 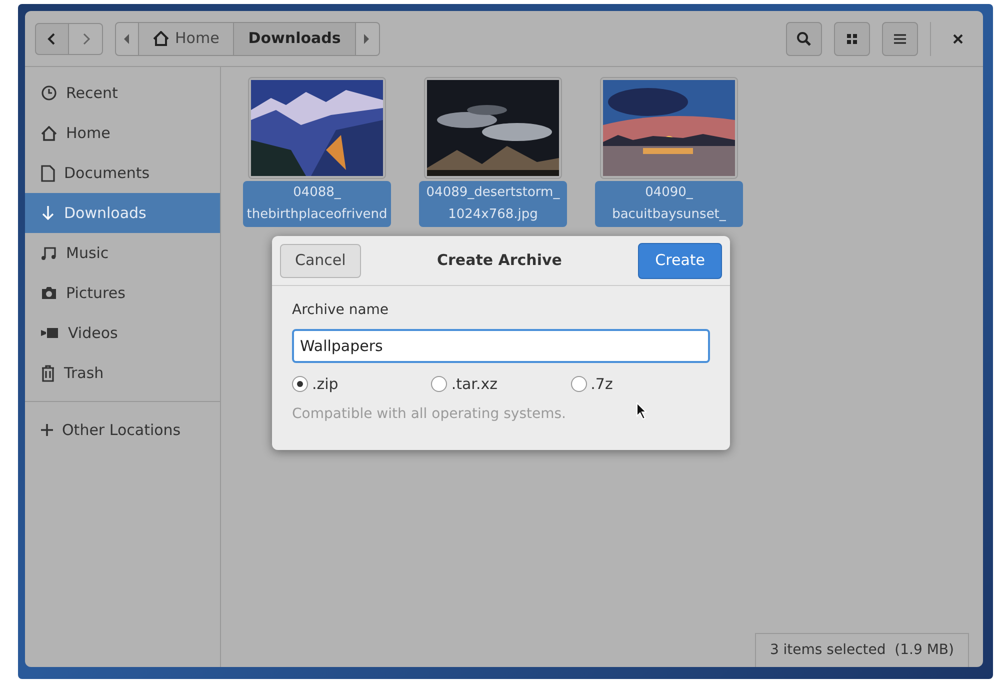 I want to click on sidebar-item: Home, so click(x=122, y=133).